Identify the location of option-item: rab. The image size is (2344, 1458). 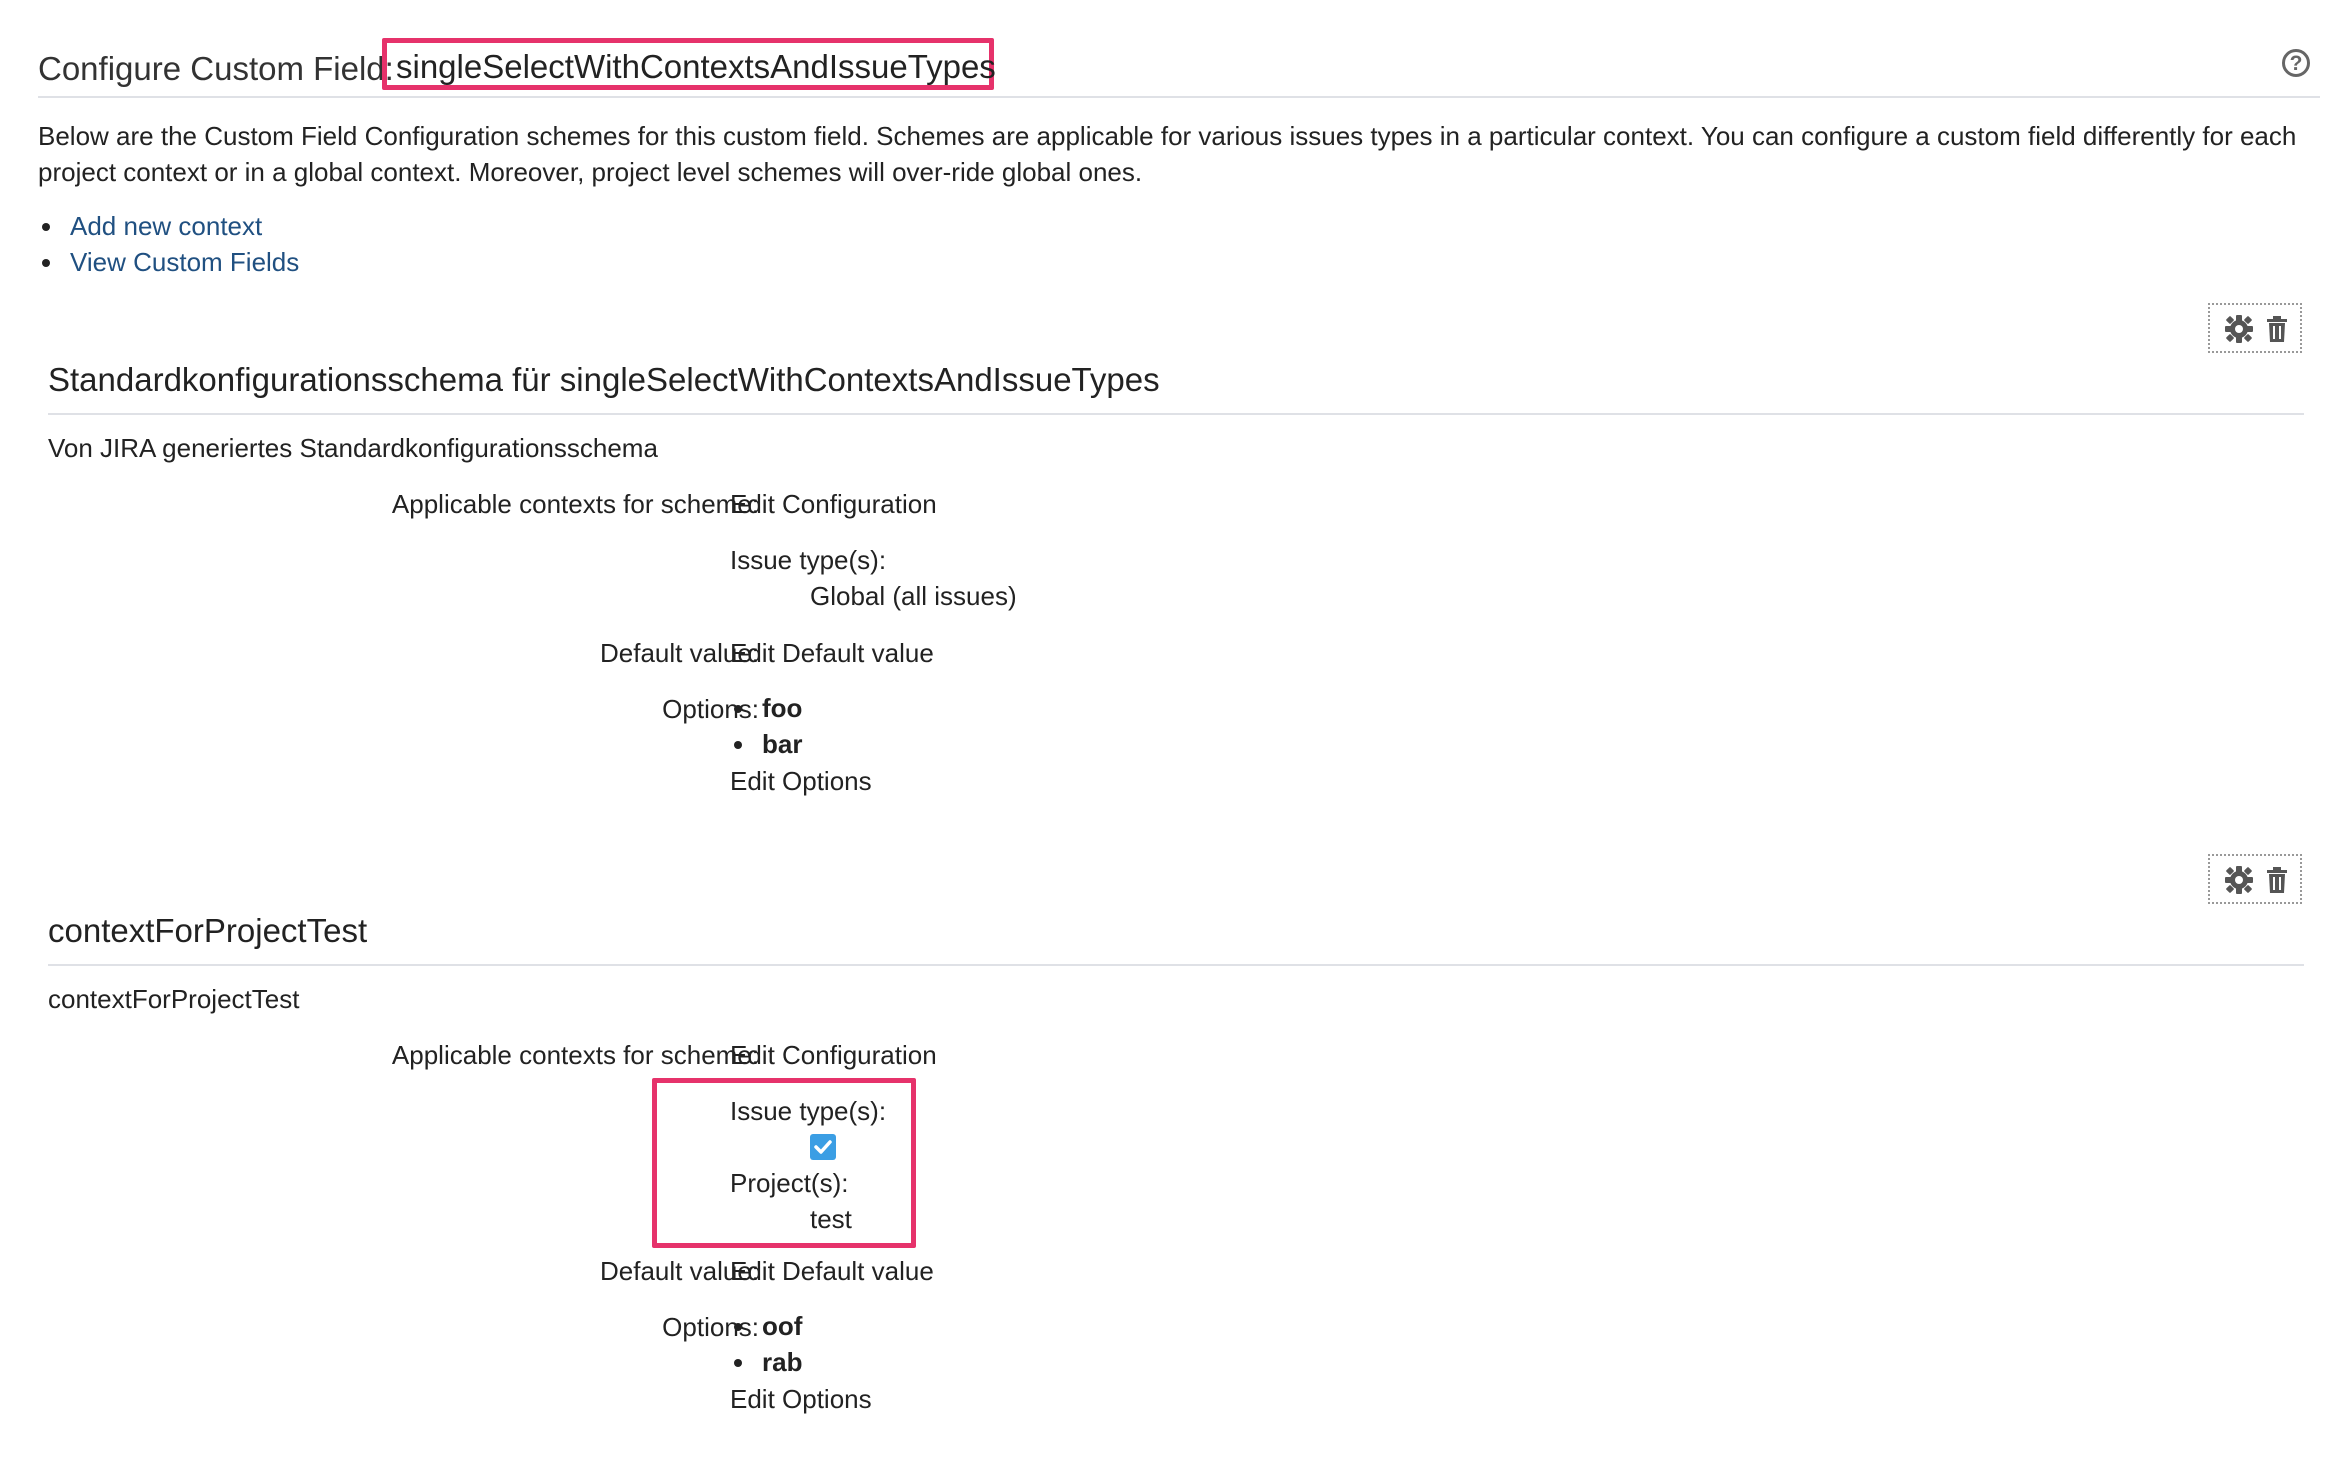
(766, 1362).